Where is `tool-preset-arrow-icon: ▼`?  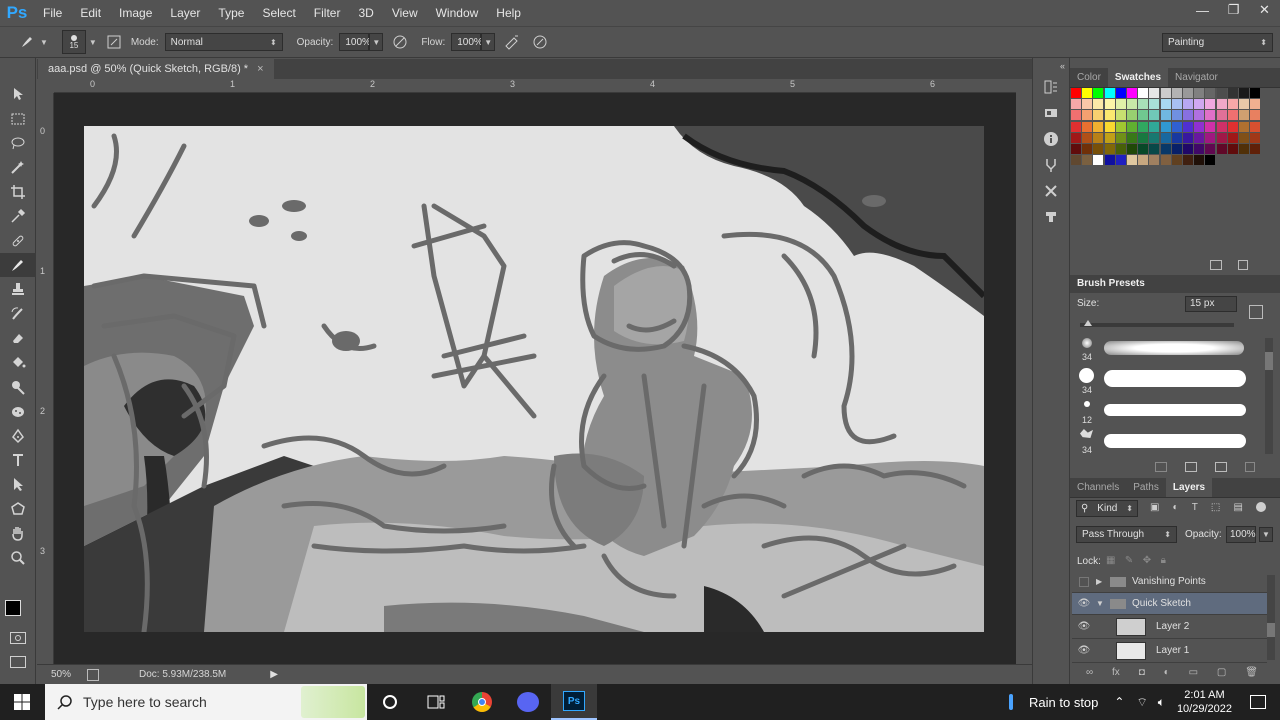 tool-preset-arrow-icon: ▼ is located at coordinates (44, 42).